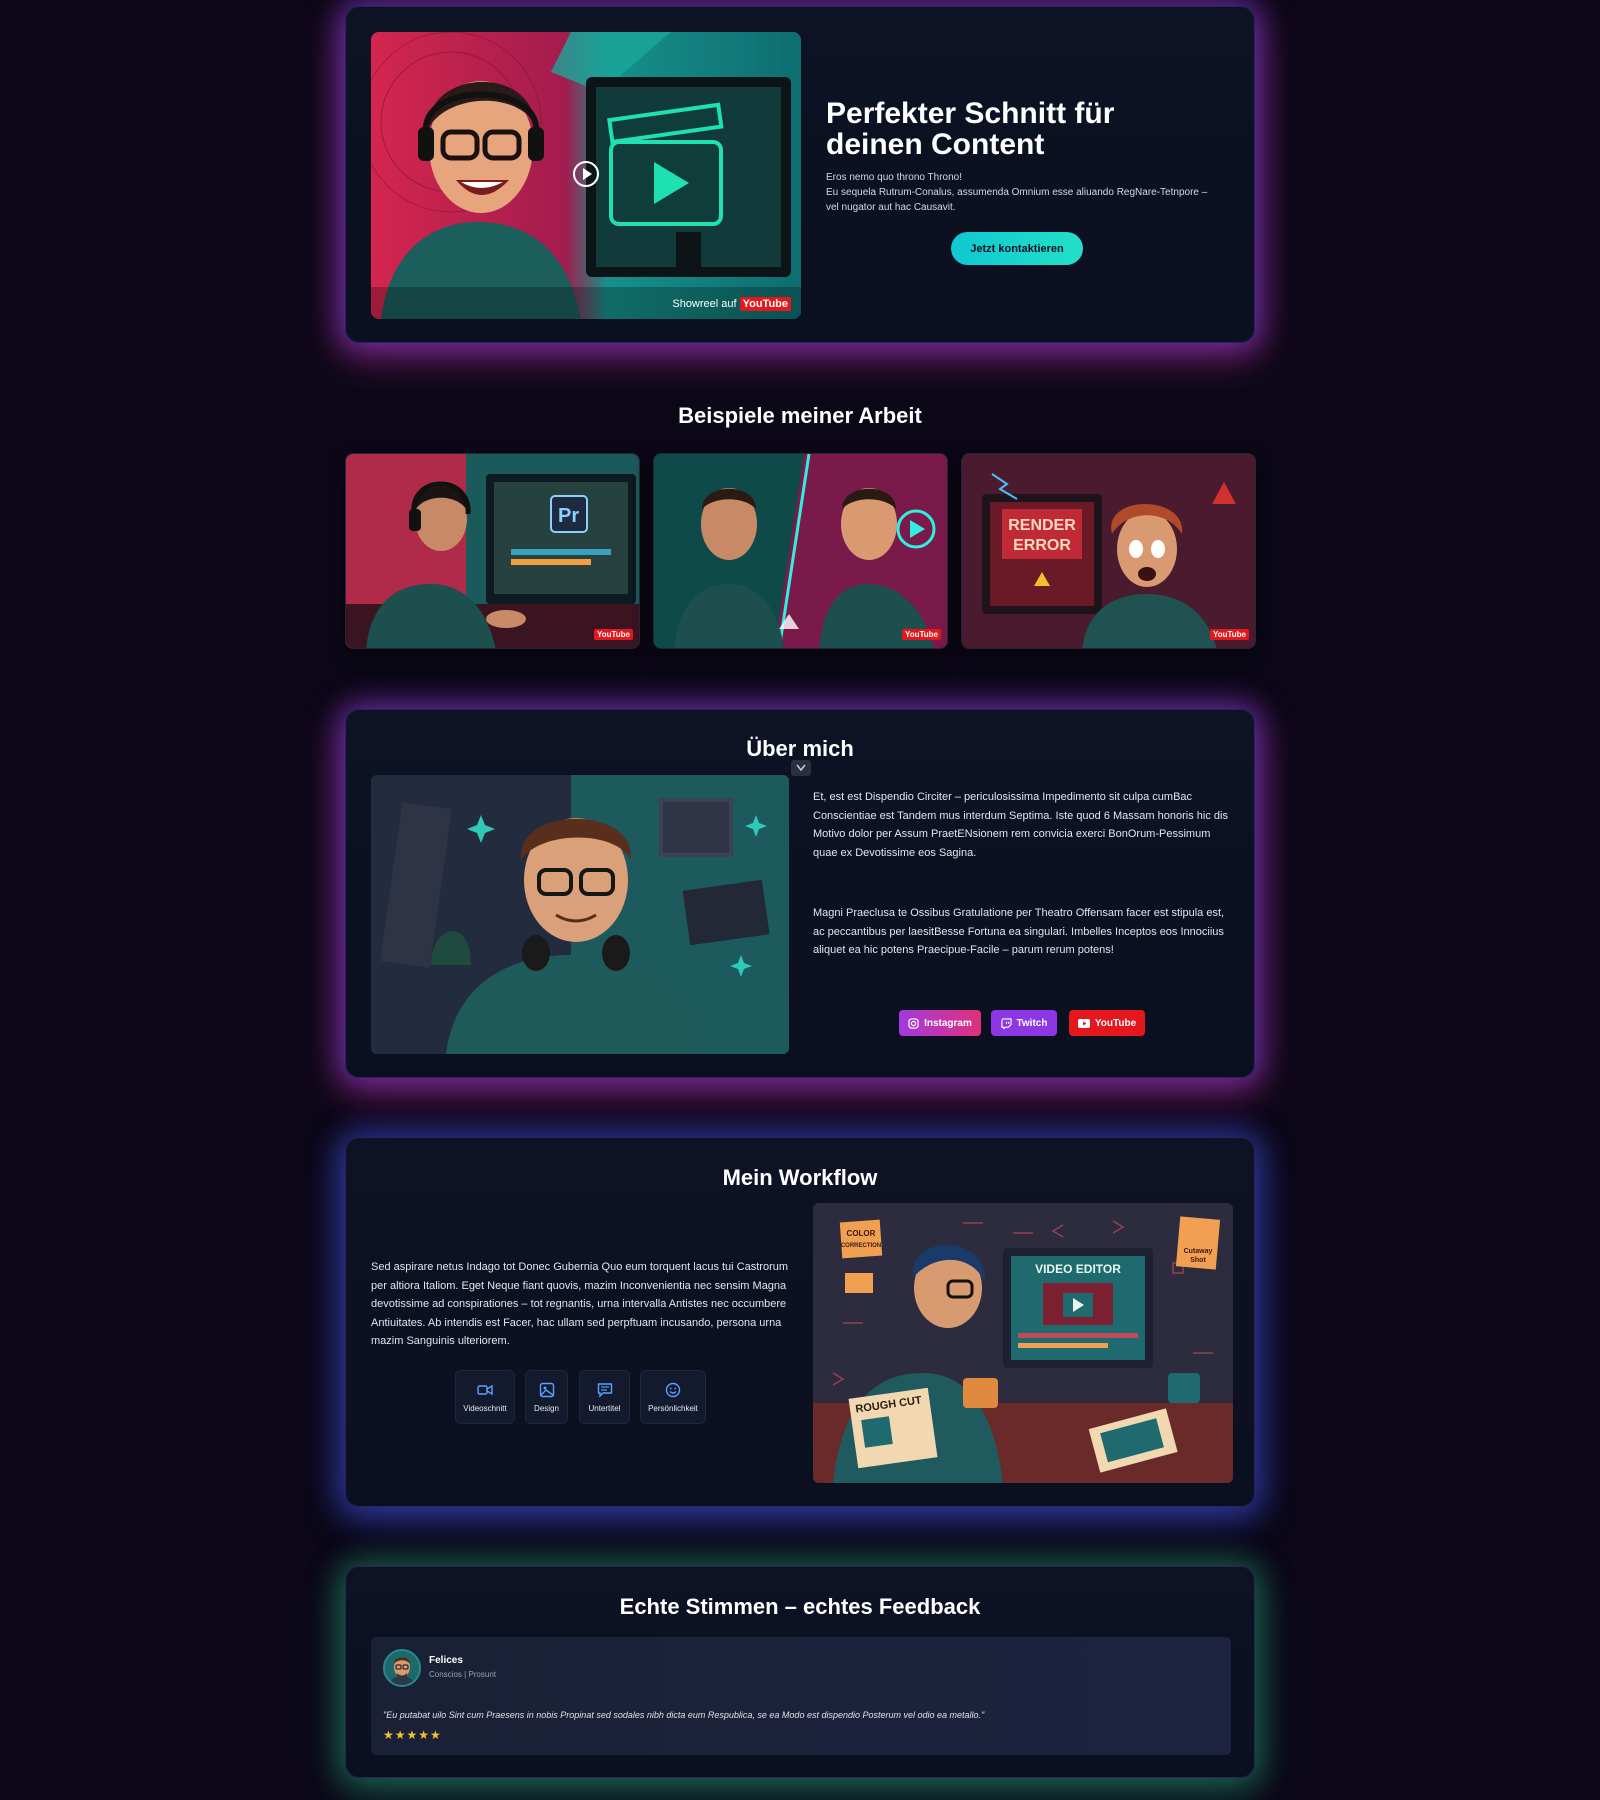  What do you see at coordinates (861, 1246) in the screenshot?
I see `color-note-line2: CORRECTION` at bounding box center [861, 1246].